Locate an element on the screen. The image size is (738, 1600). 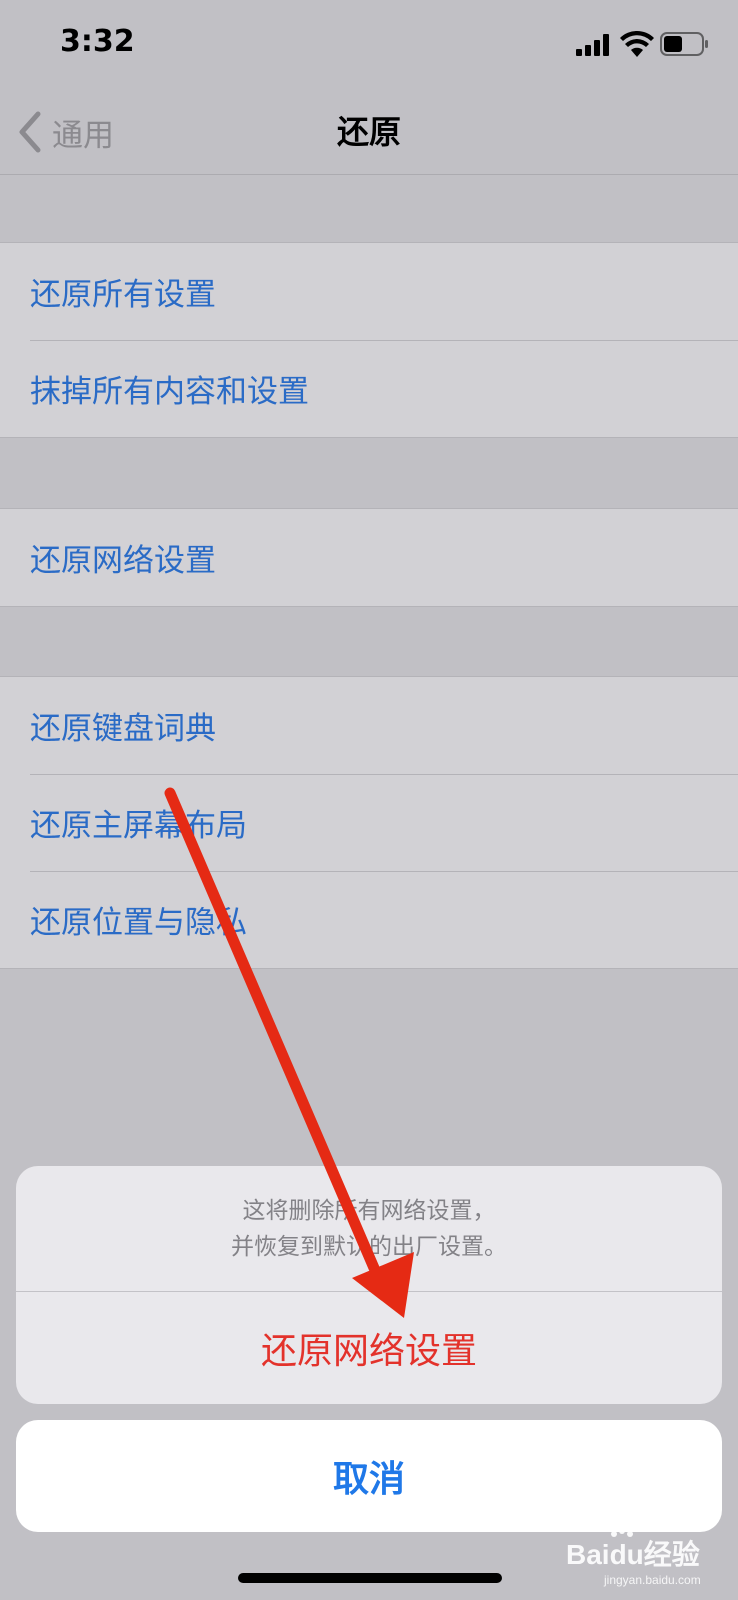
row-label: 抹掉所有内容和设置 is located at coordinates (169, 392).